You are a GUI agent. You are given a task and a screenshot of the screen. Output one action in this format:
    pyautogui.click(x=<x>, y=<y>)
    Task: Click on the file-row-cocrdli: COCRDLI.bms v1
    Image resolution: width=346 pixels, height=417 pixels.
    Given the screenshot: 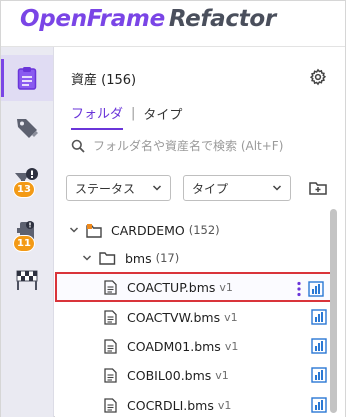 What is the action you would take?
    pyautogui.click(x=195, y=403)
    